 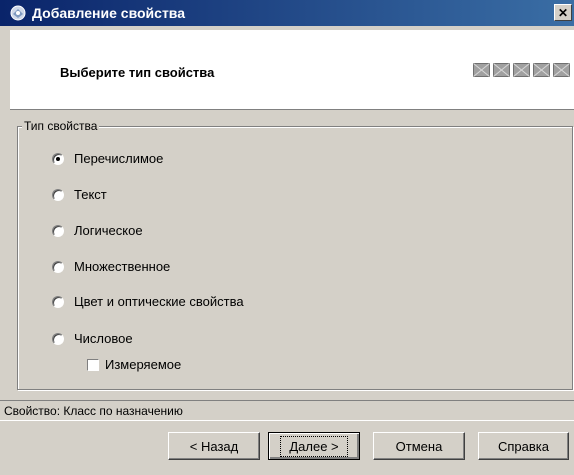 I want to click on radio-label: Логическое, so click(x=108, y=230).